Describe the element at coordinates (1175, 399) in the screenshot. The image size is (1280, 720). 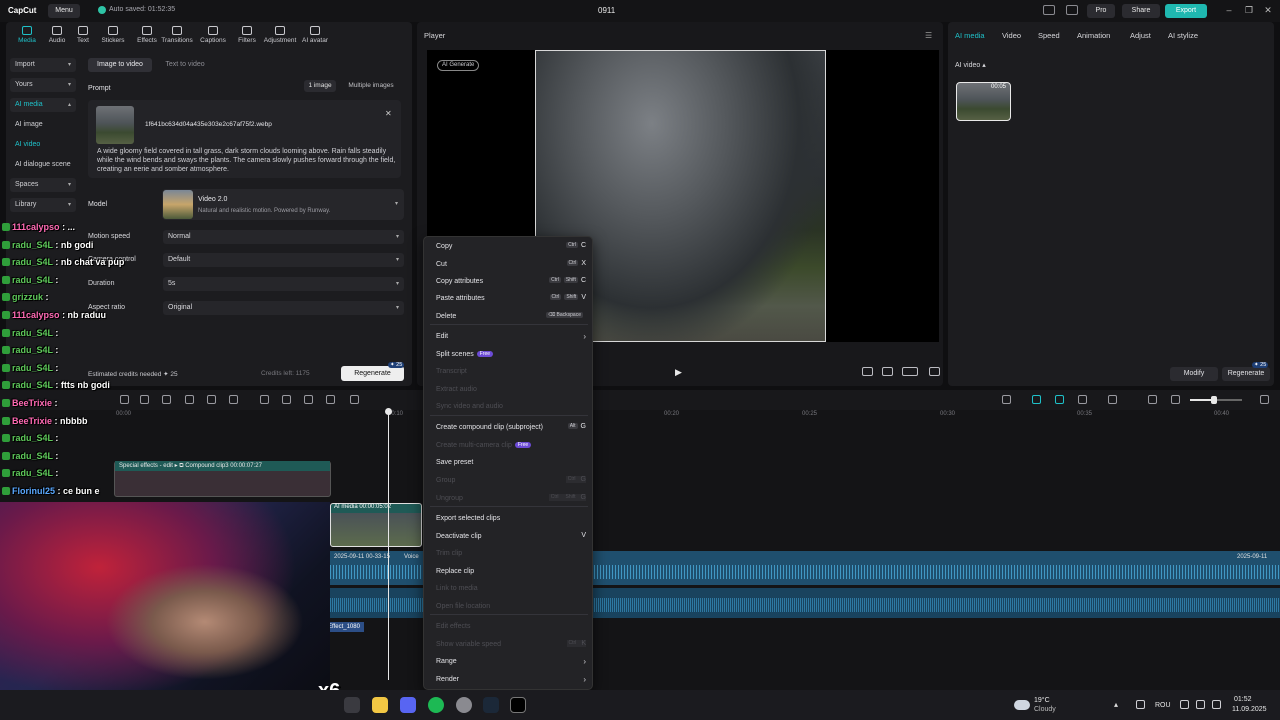
I see `zoom-out-icon` at that location.